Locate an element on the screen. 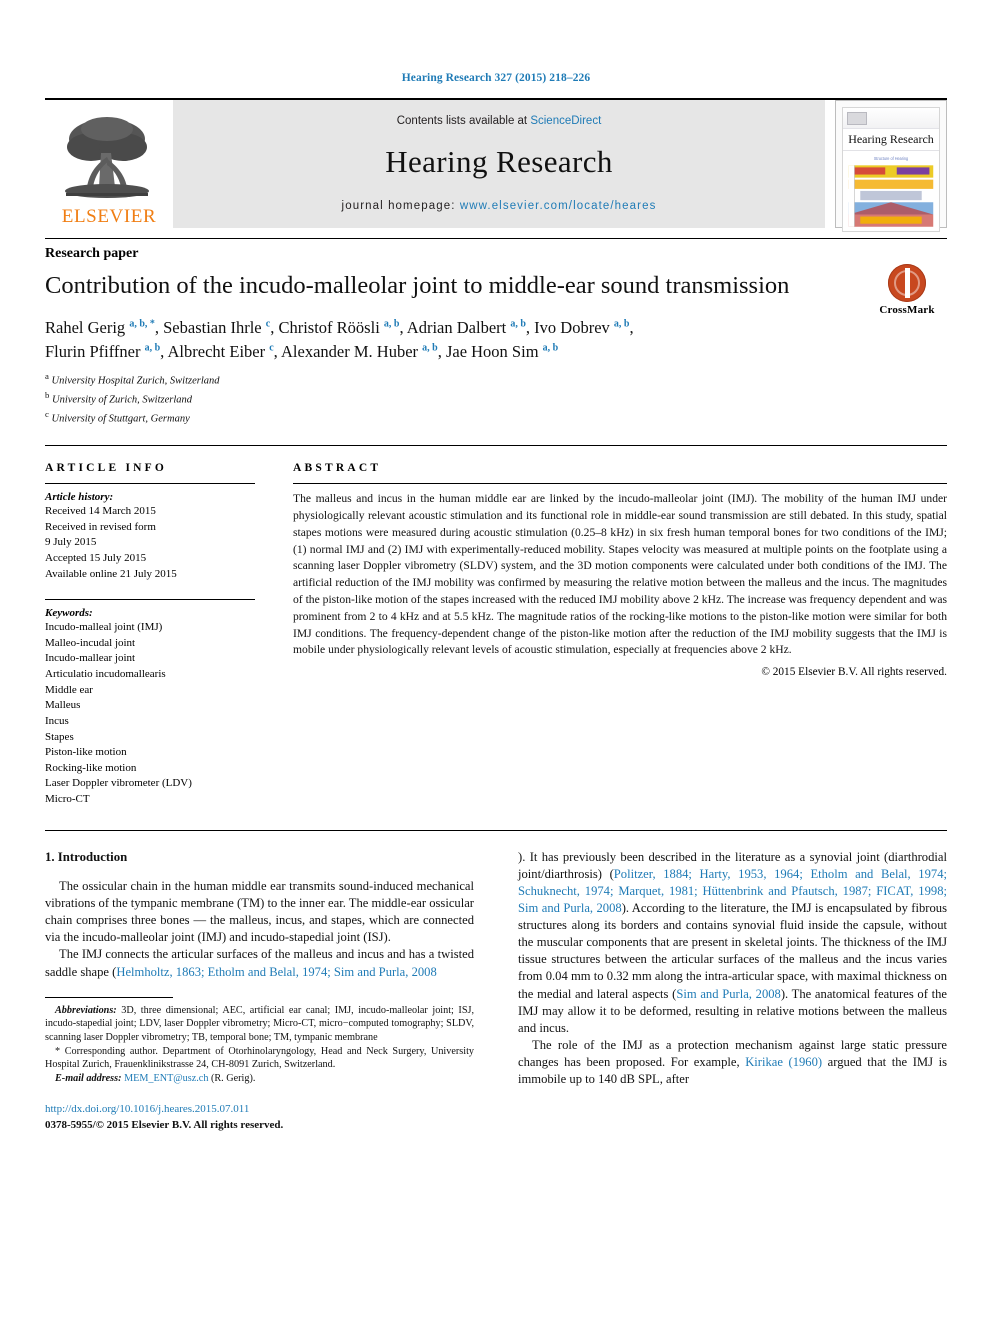  article-info-divider is located at coordinates (150, 484).